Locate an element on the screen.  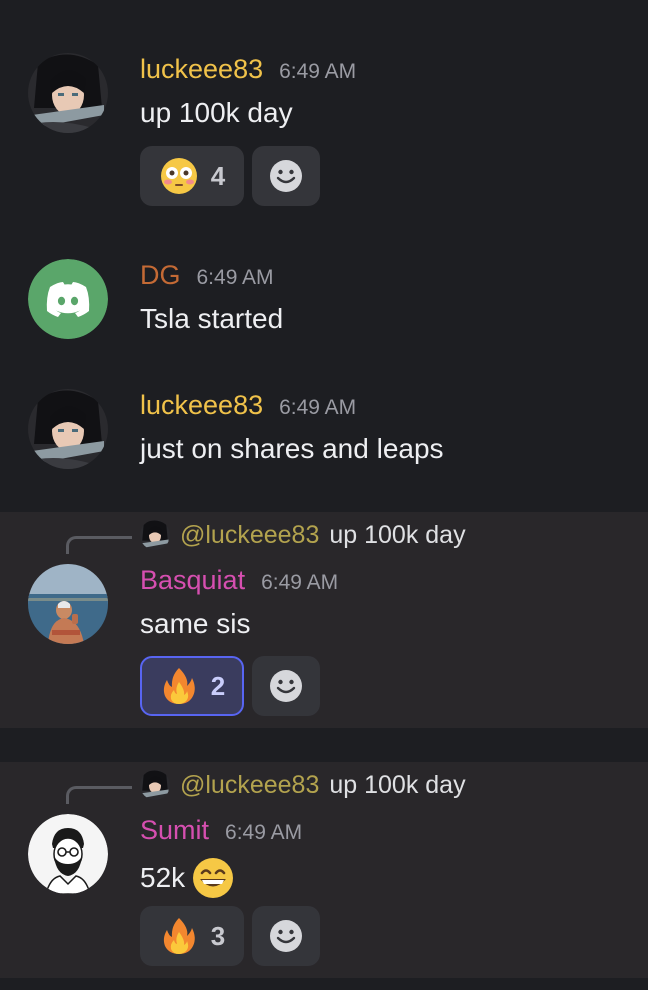
reaction-bar: 3 is located at coordinates (230, 936).